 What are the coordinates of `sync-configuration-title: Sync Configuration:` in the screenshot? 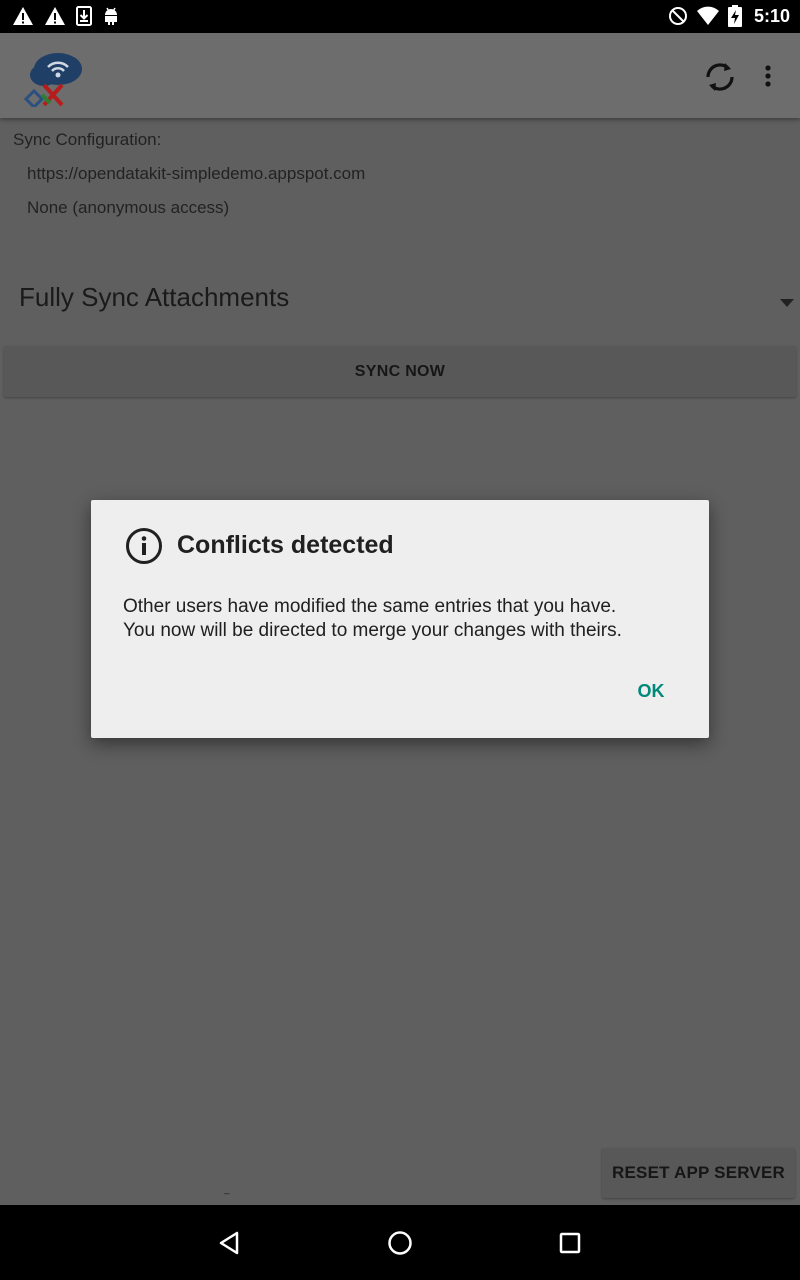 It's located at (87, 139).